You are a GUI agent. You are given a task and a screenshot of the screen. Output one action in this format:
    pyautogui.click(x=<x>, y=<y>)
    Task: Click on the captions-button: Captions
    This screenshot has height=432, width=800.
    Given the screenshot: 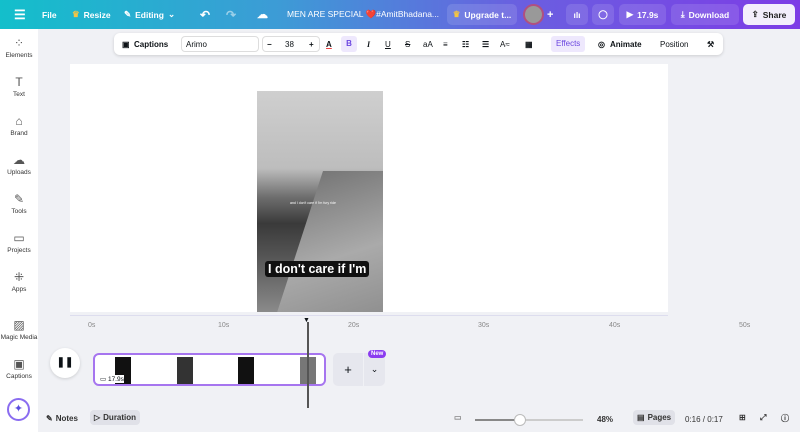 What is the action you would take?
    pyautogui.click(x=151, y=44)
    